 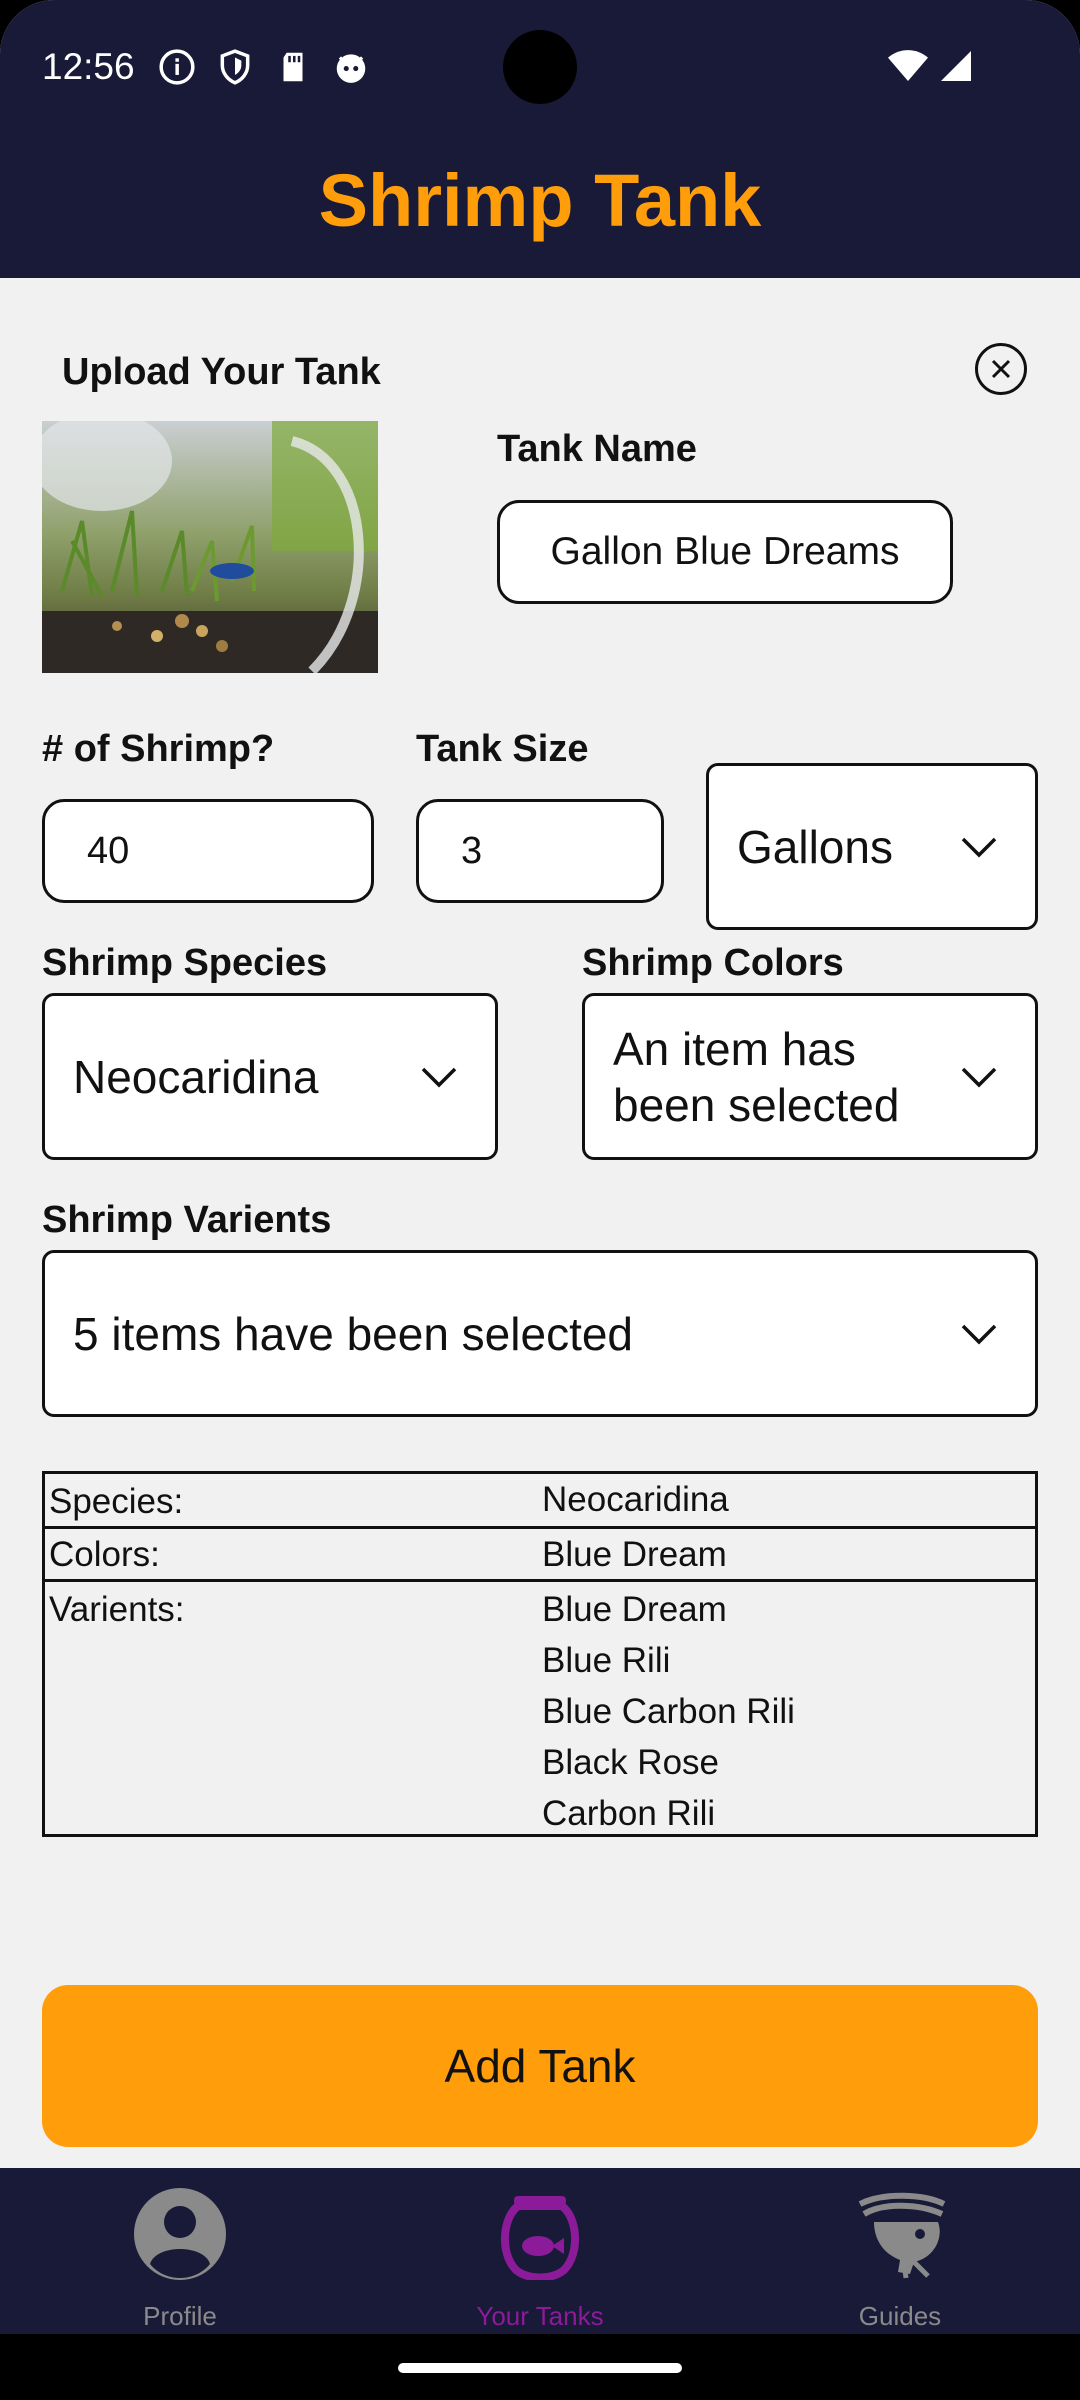 What do you see at coordinates (158, 749) in the screenshot?
I see `shrimp-count-label: # of Shrimp?` at bounding box center [158, 749].